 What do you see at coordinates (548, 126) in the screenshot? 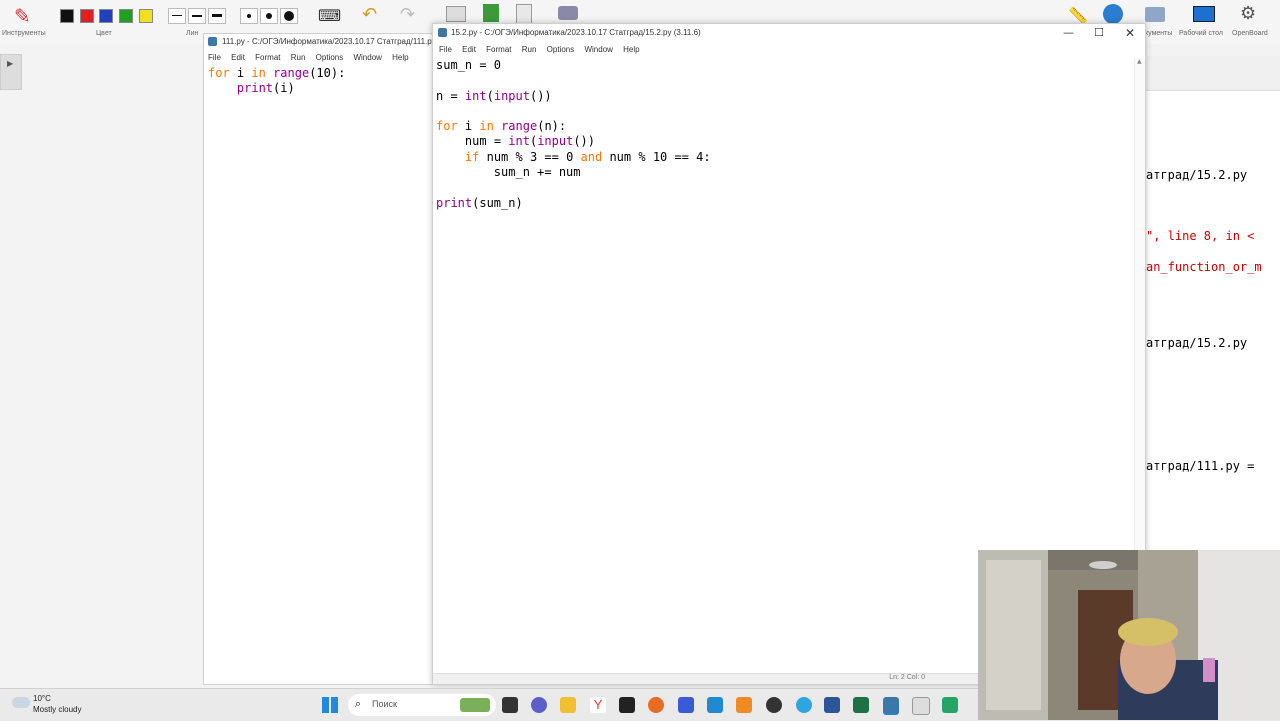
I see `code-token: n` at bounding box center [548, 126].